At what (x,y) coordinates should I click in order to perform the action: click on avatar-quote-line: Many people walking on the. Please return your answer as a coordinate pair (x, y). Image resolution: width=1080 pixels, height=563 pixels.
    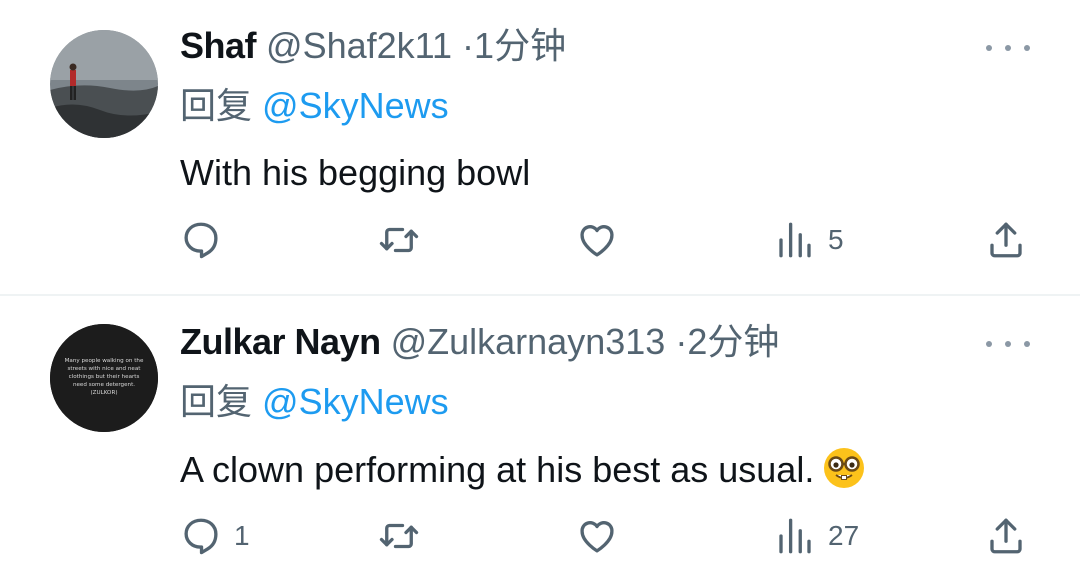
    Looking at the image, I should click on (104, 361).